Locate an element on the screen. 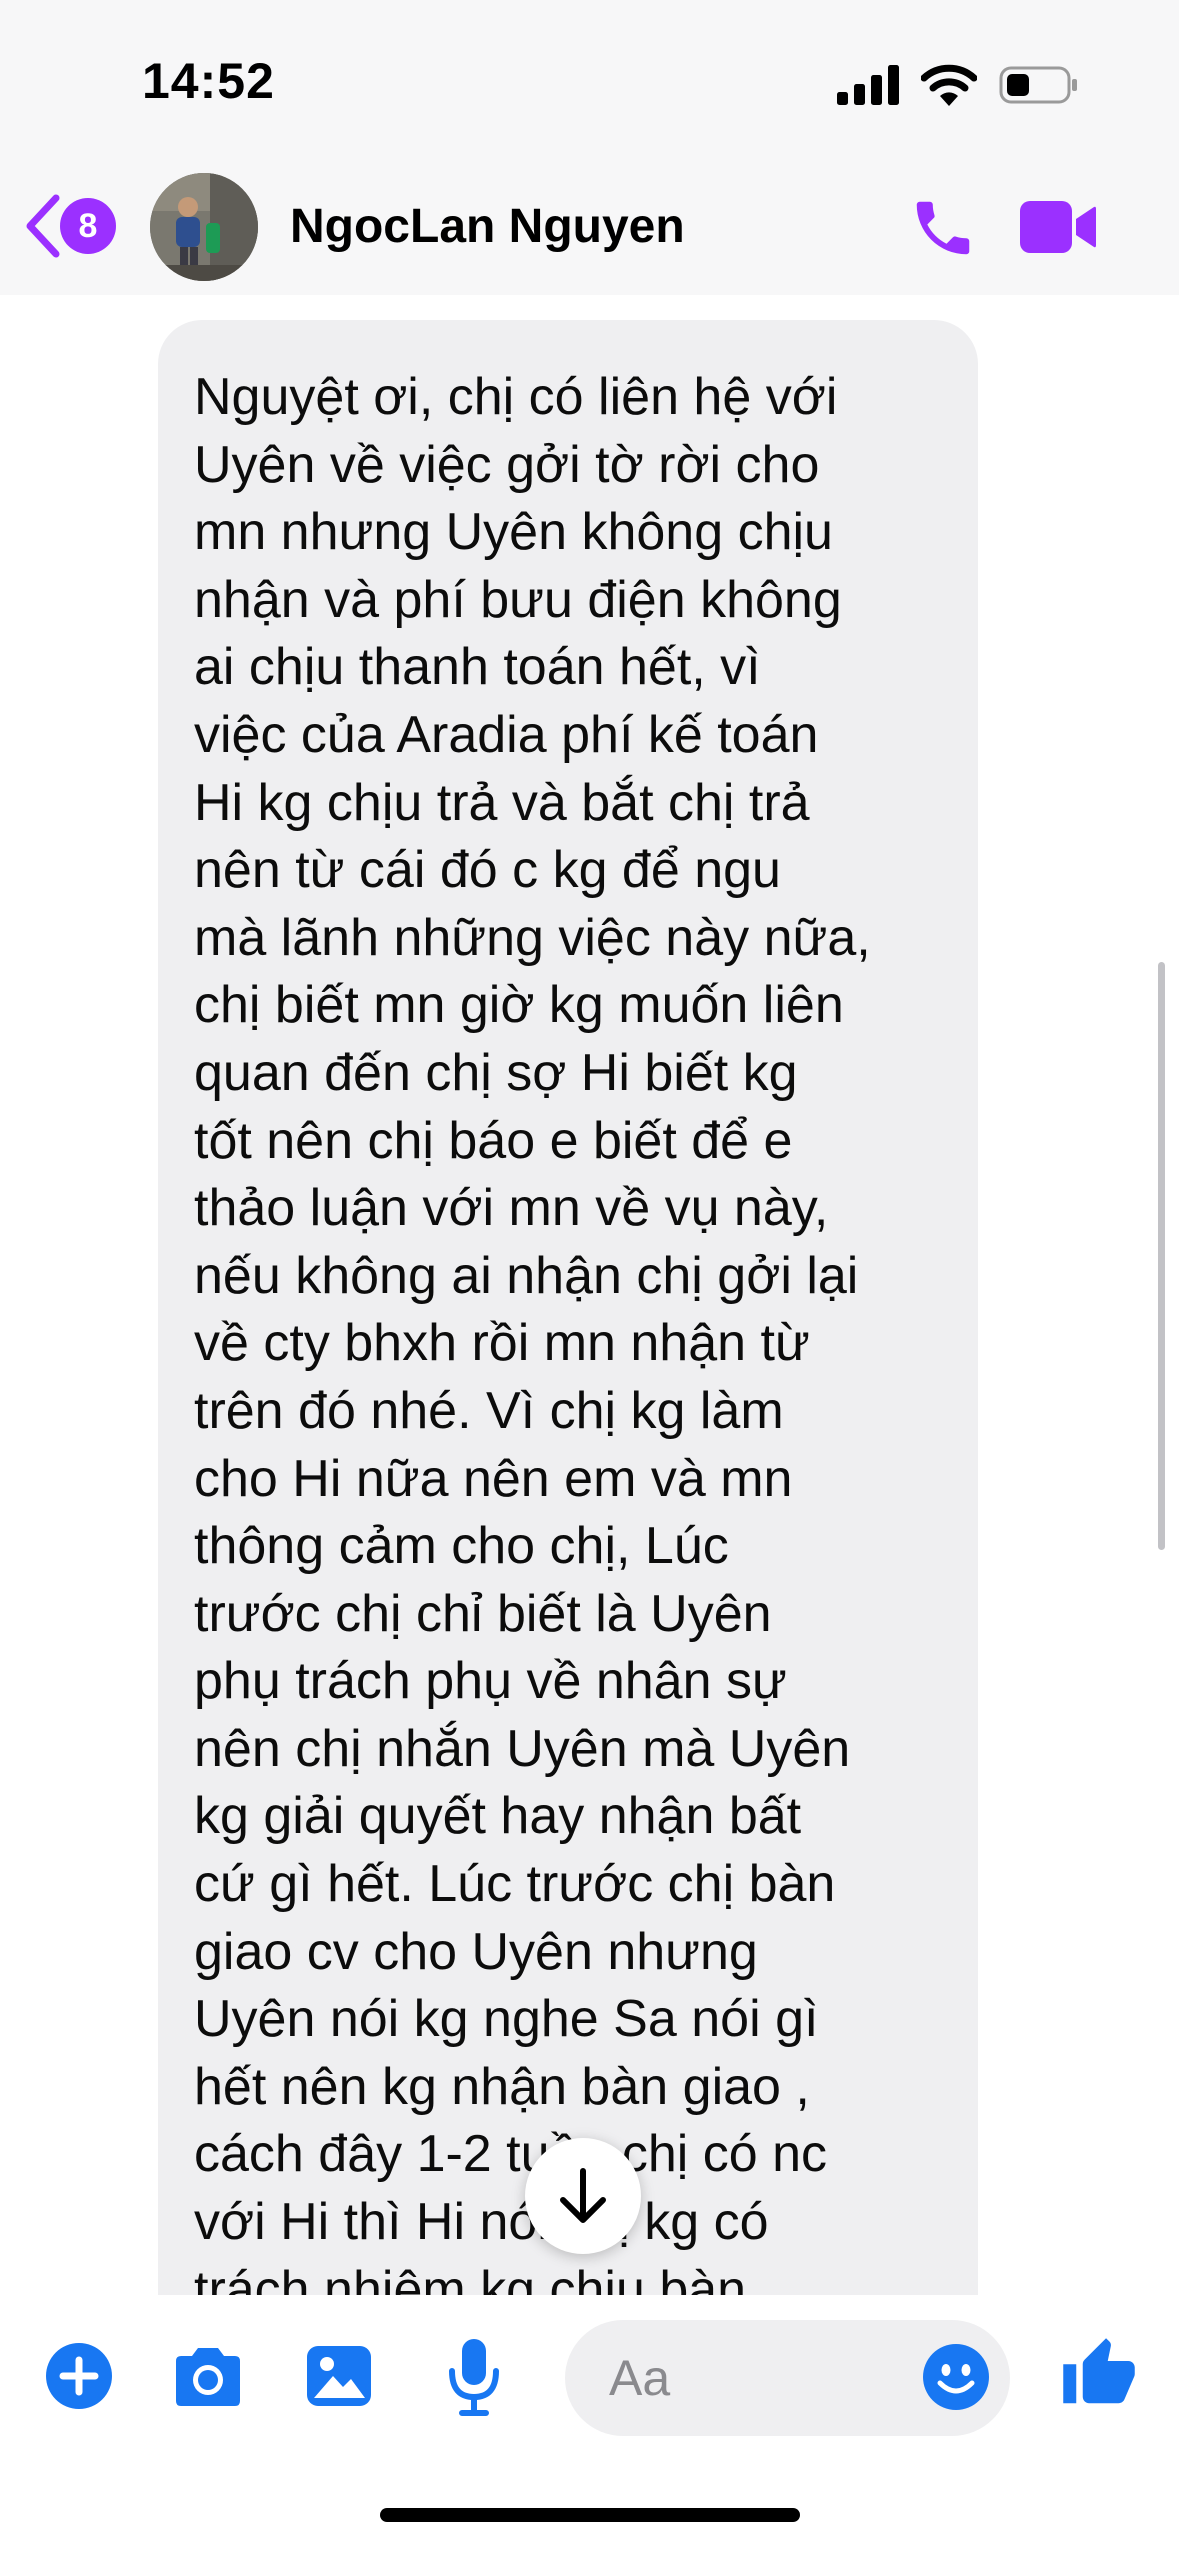  scrollbar is located at coordinates (1161, 1256).